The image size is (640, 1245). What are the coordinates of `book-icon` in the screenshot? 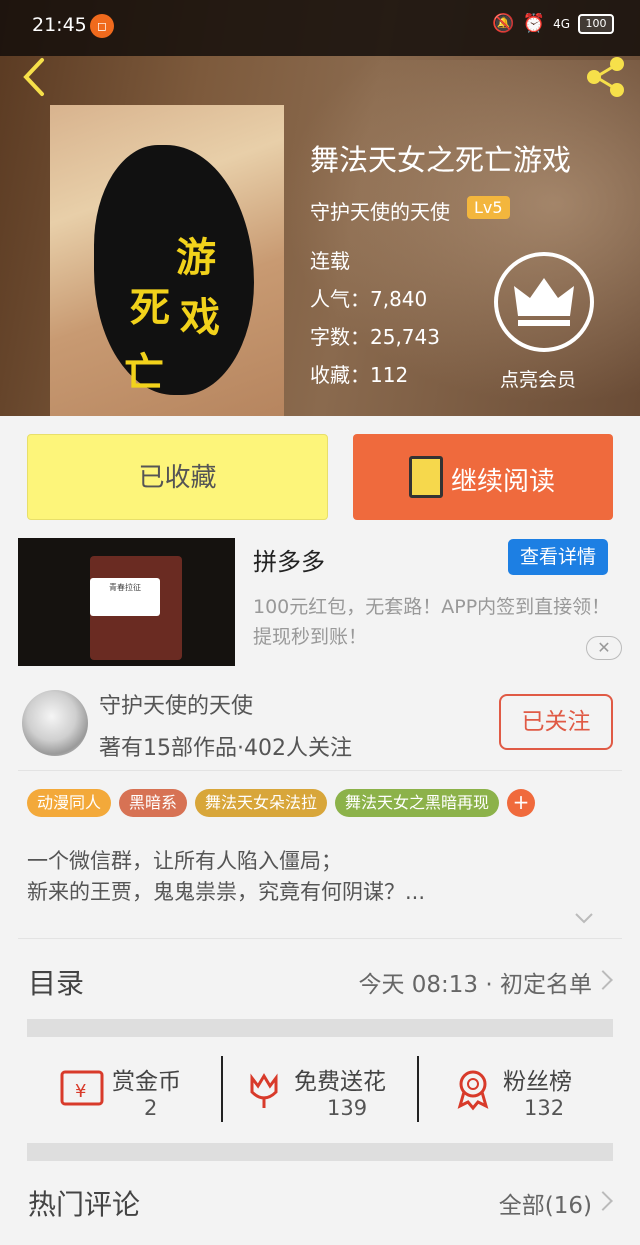 It's located at (426, 477).